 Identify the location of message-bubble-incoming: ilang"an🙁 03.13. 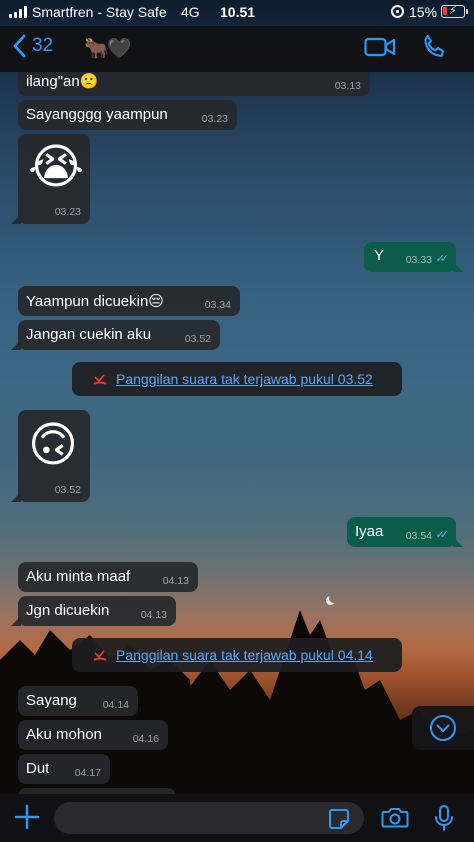
(194, 84).